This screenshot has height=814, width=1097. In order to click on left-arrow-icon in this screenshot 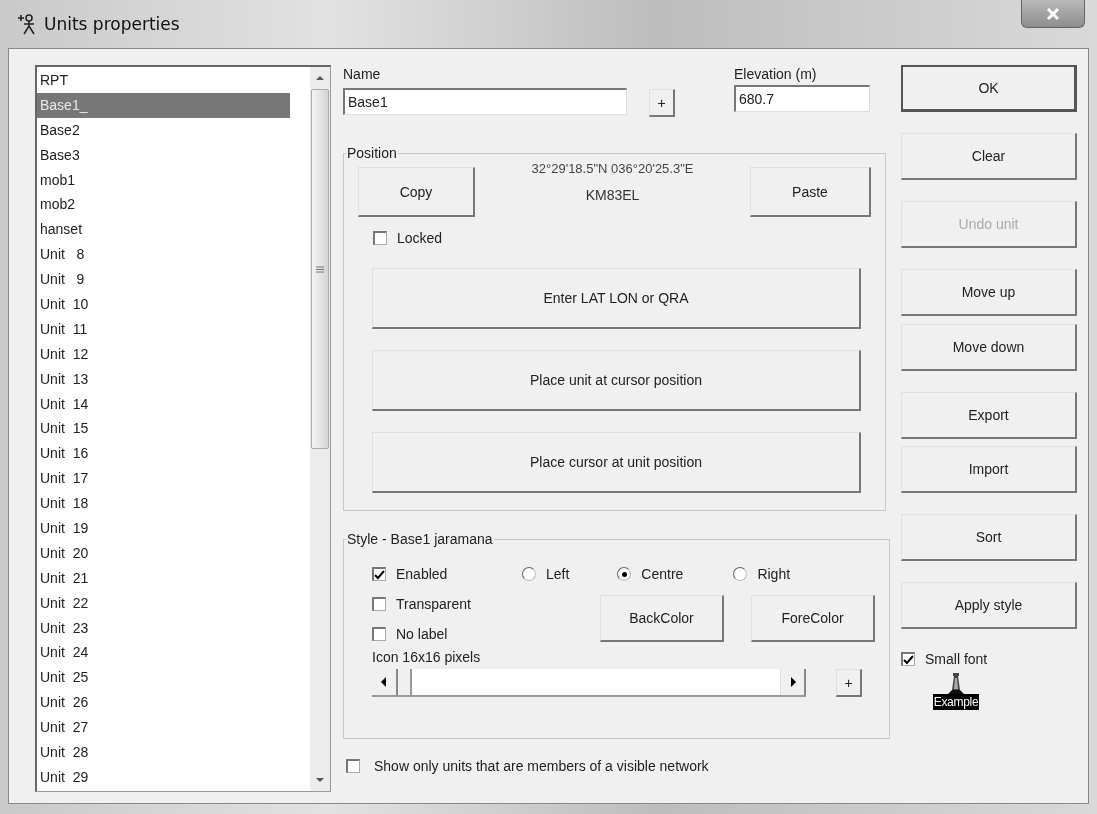, I will do `click(384, 682)`.